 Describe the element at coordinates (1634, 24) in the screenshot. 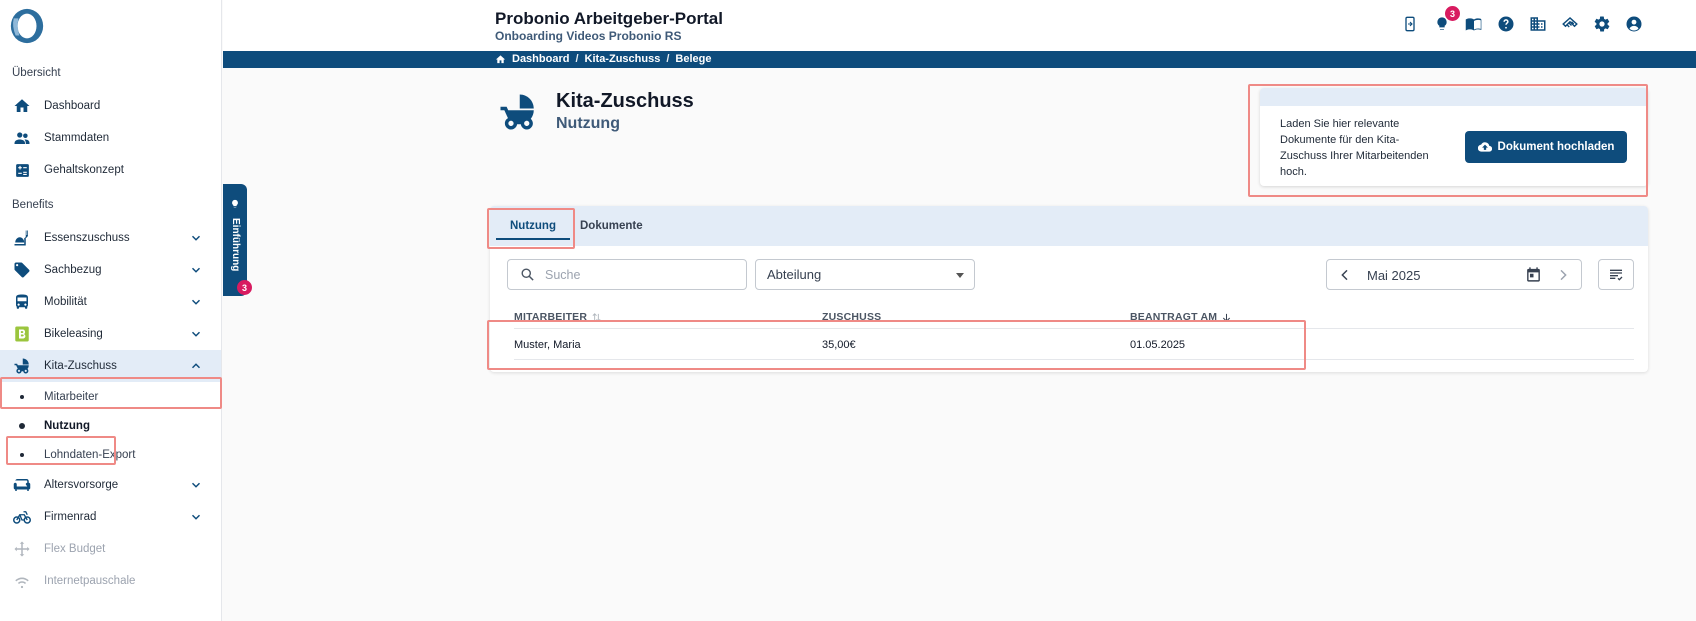

I see `account-icon` at that location.